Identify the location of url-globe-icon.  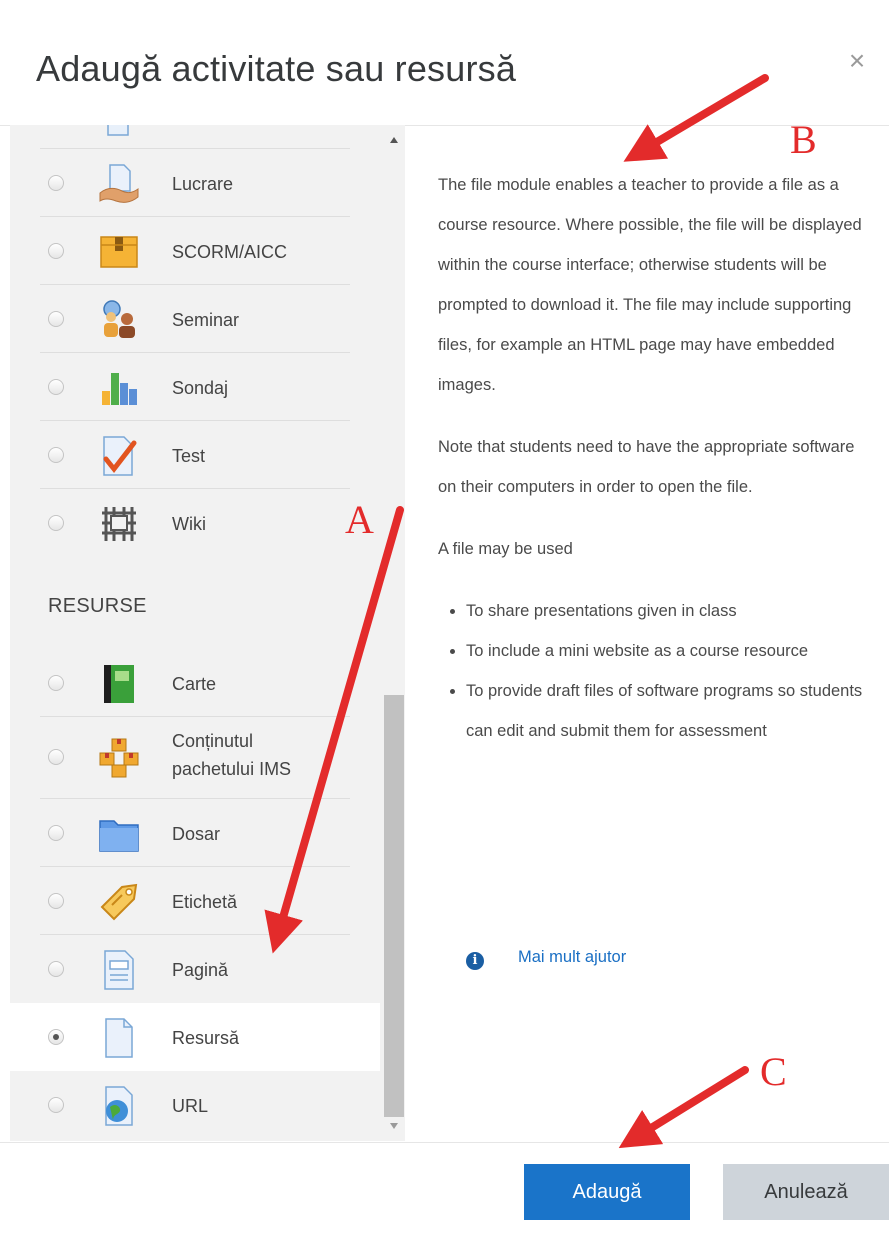
(119, 1106).